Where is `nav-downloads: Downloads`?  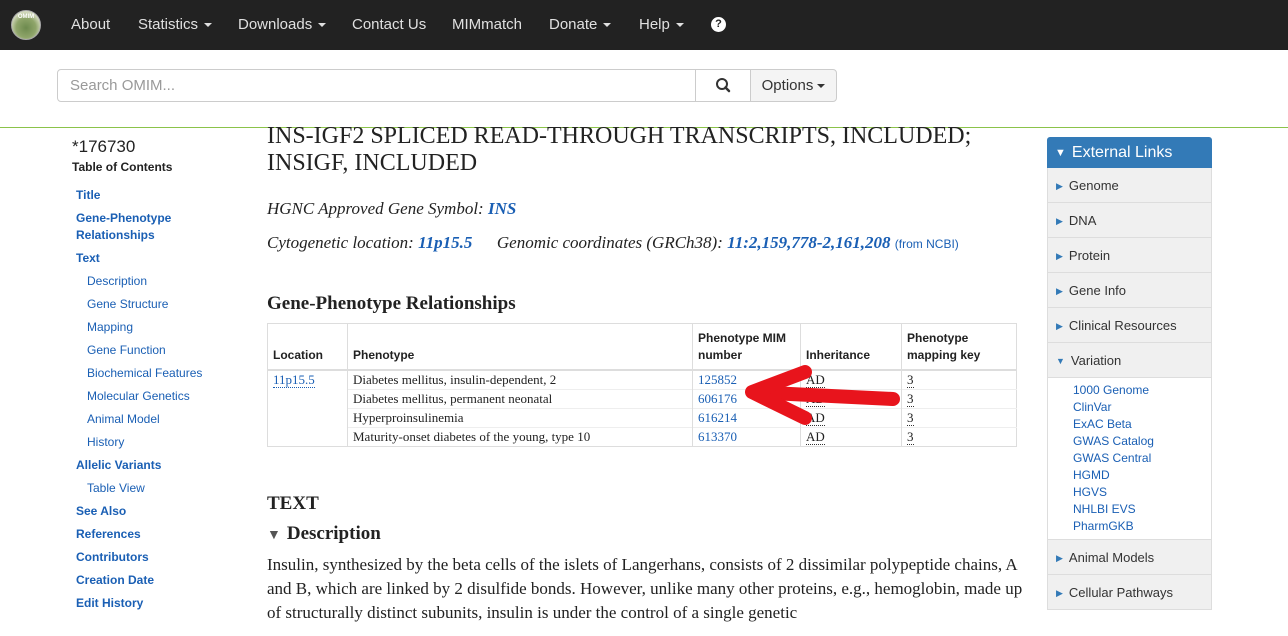 nav-downloads: Downloads is located at coordinates (282, 25).